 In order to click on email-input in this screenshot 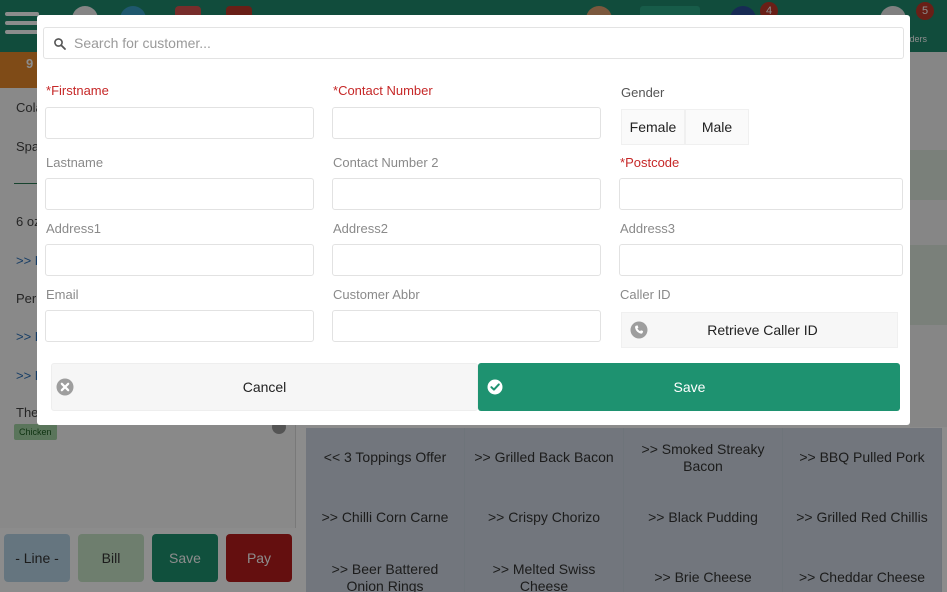, I will do `click(179, 326)`.